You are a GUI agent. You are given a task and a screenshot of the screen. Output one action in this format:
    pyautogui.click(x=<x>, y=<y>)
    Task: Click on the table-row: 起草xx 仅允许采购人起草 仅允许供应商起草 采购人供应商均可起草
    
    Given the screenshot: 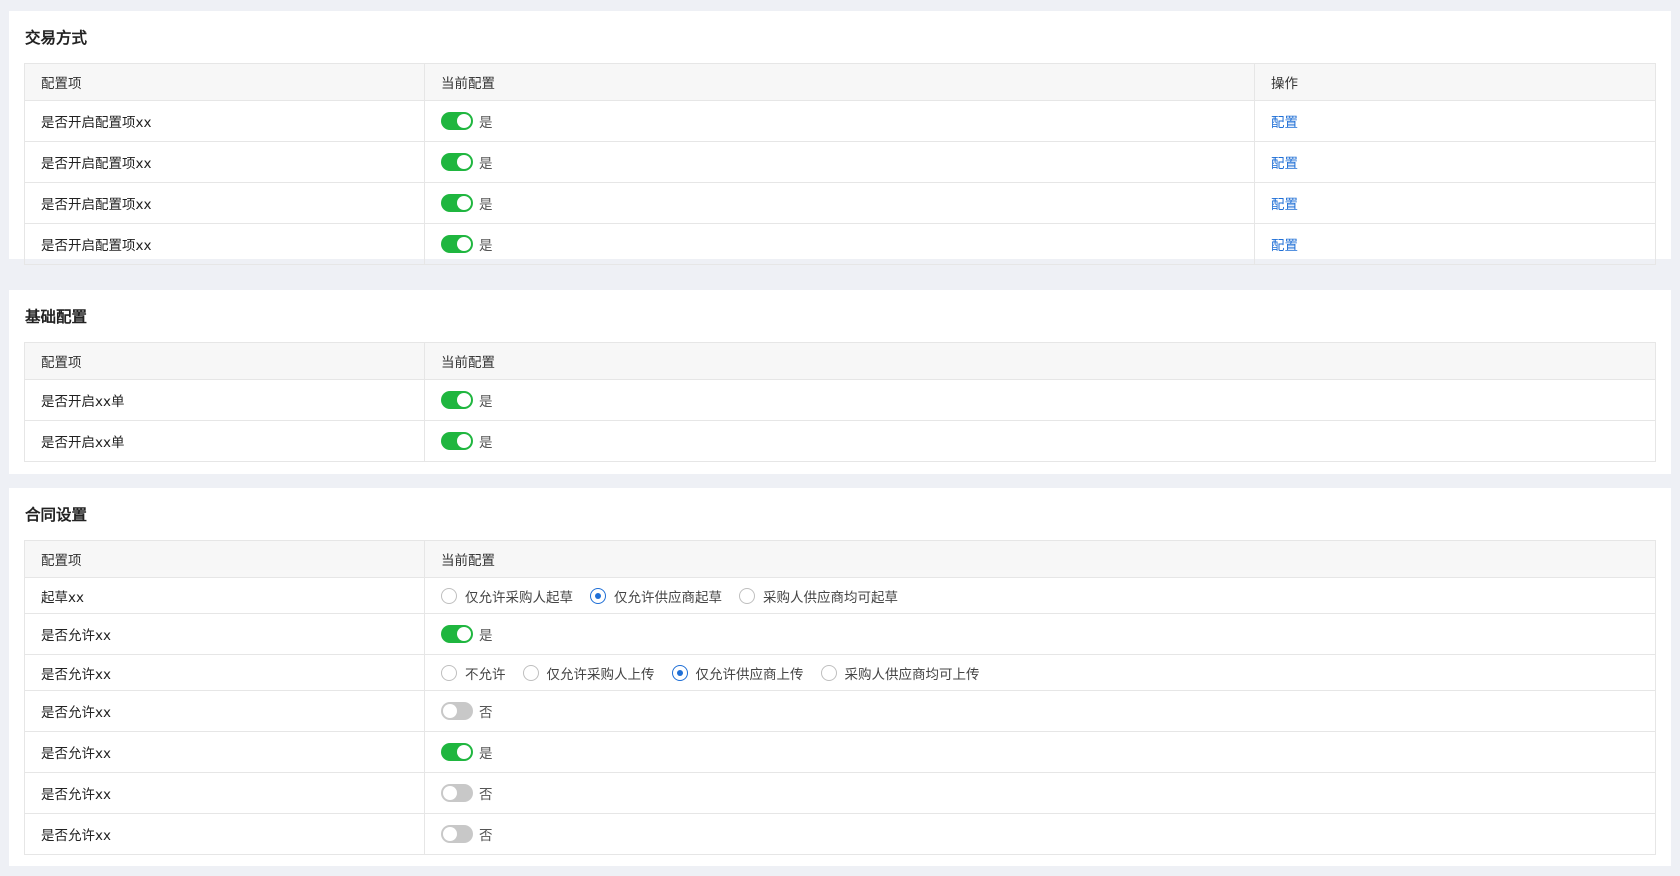 What is the action you would take?
    pyautogui.click(x=840, y=595)
    